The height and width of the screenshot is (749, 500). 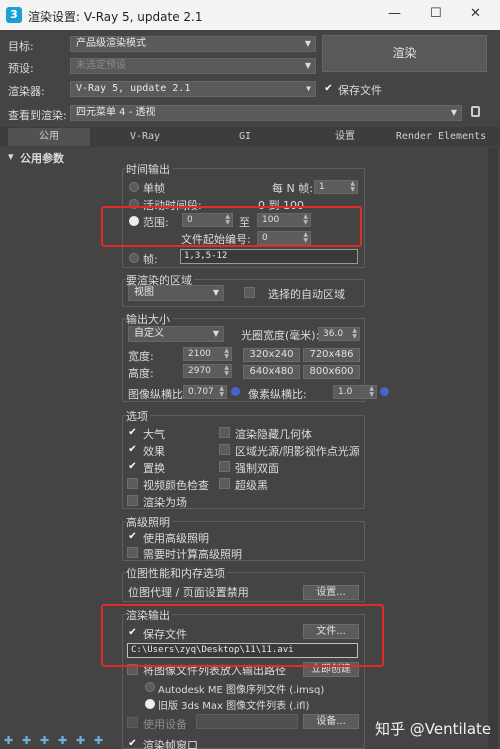 I want to click on legacy-seq-radio, so click(x=150, y=704).